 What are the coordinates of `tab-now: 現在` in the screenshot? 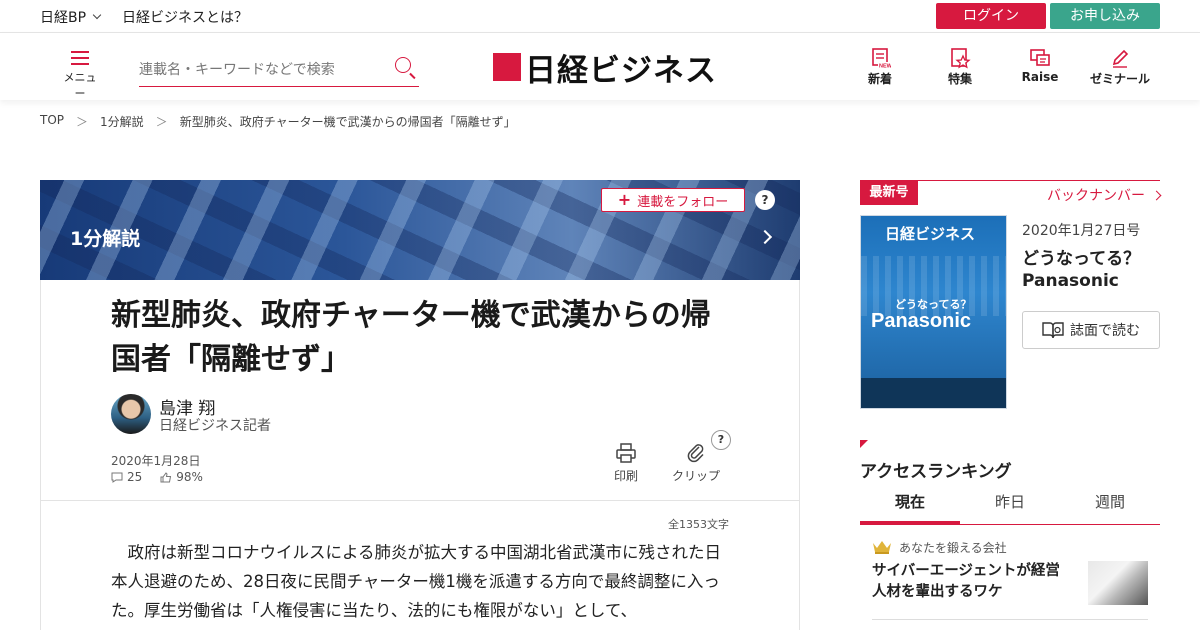 It's located at (910, 506).